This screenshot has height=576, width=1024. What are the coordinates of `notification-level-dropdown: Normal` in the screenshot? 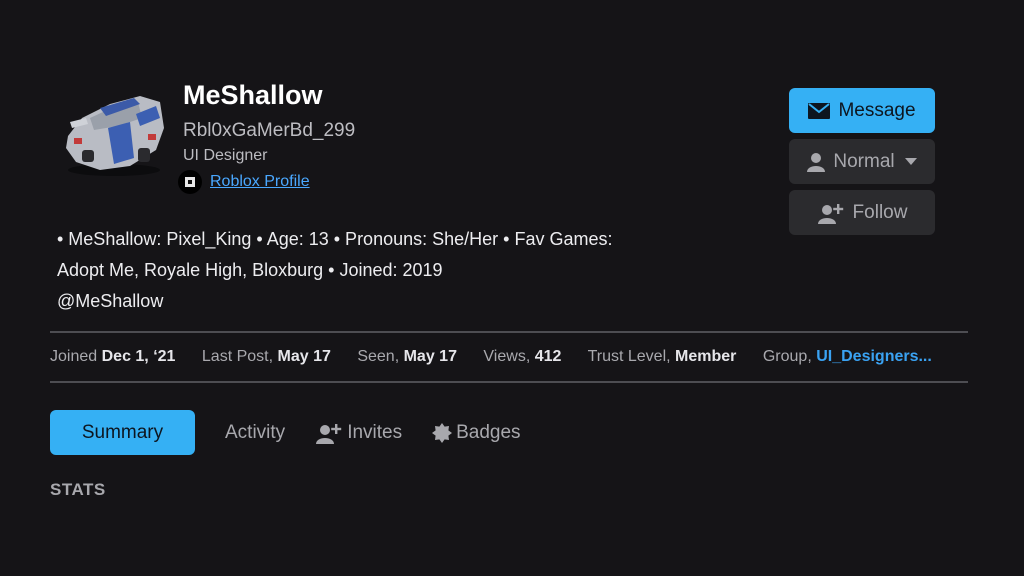 It's located at (862, 161).